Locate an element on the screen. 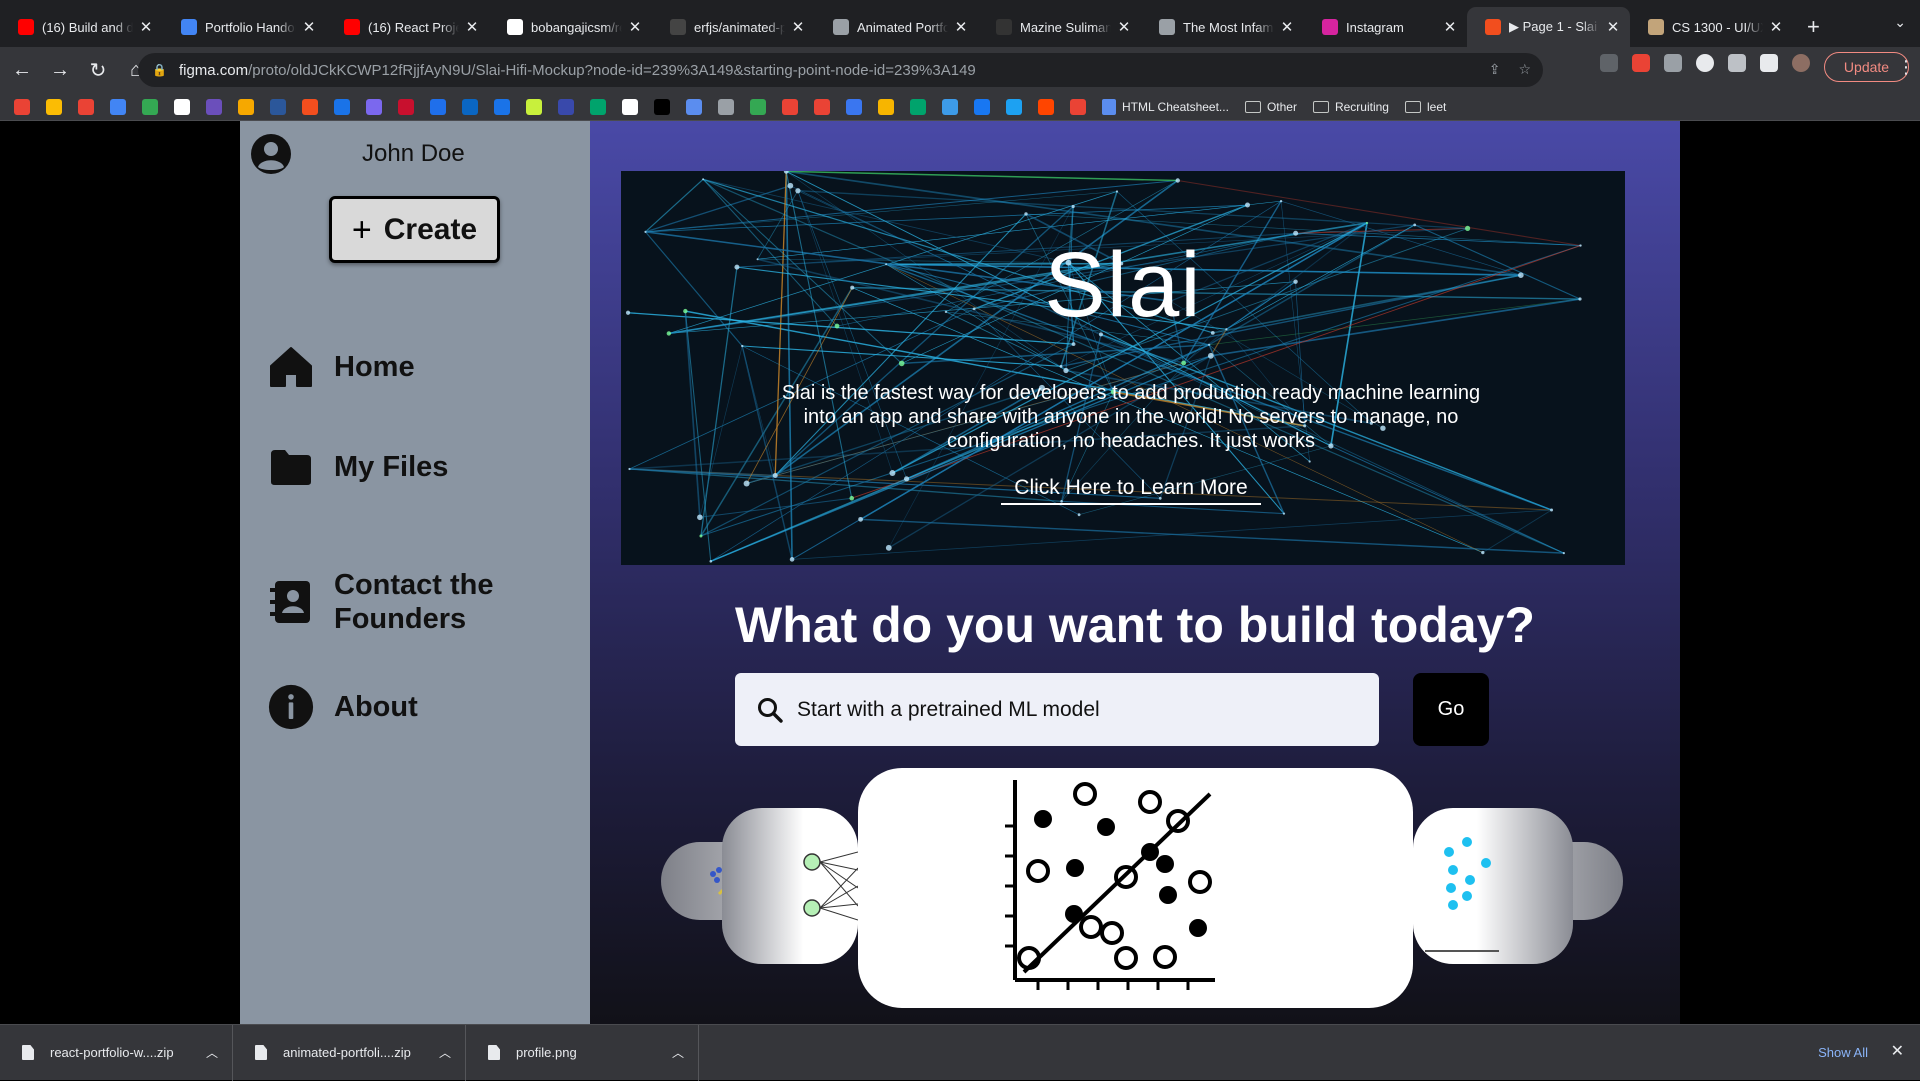 The height and width of the screenshot is (1081, 1920). browser-tab: The Most Infamou ✕ is located at coordinates (1222, 27).